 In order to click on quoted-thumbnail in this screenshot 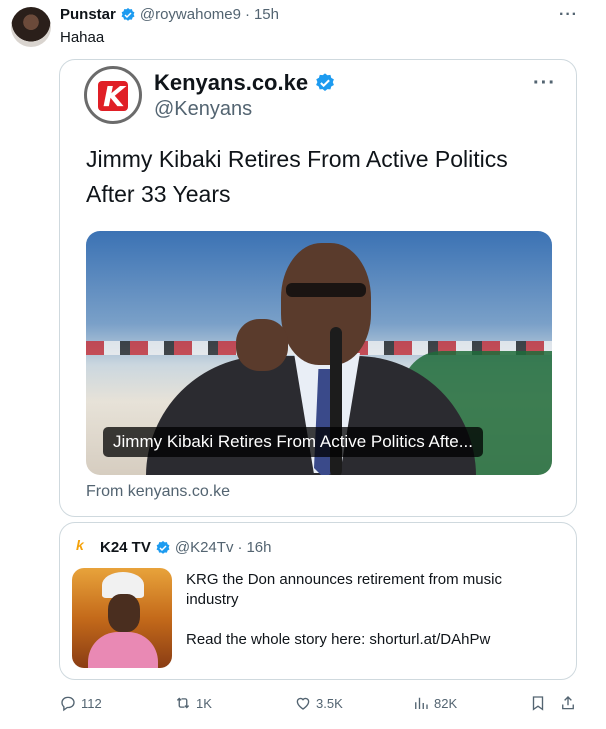, I will do `click(122, 618)`.